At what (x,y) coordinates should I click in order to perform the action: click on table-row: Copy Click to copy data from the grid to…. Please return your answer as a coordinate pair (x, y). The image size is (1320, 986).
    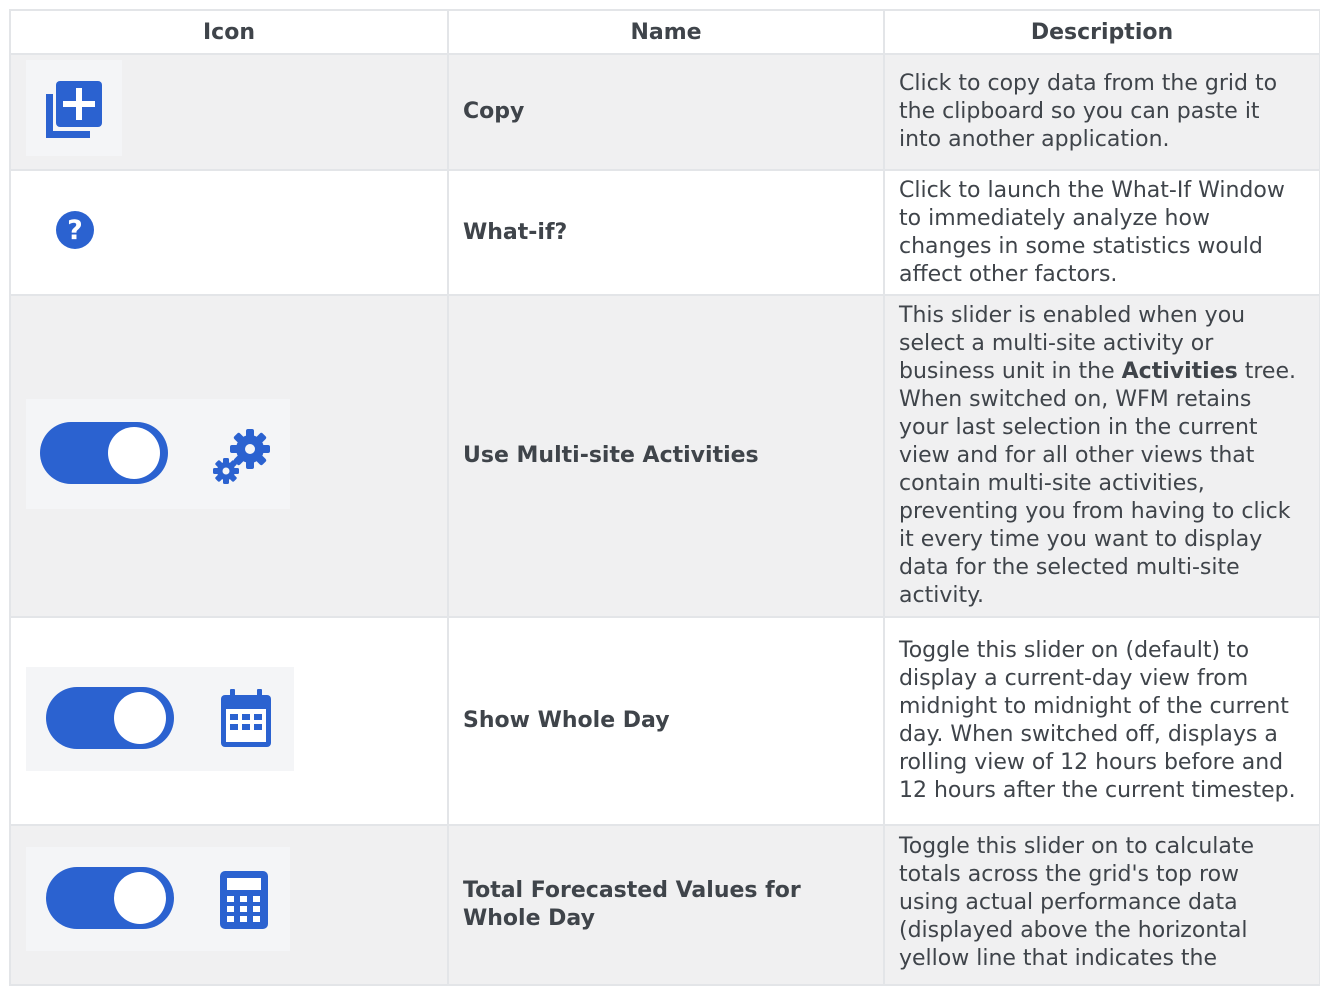
    Looking at the image, I should click on (664, 112).